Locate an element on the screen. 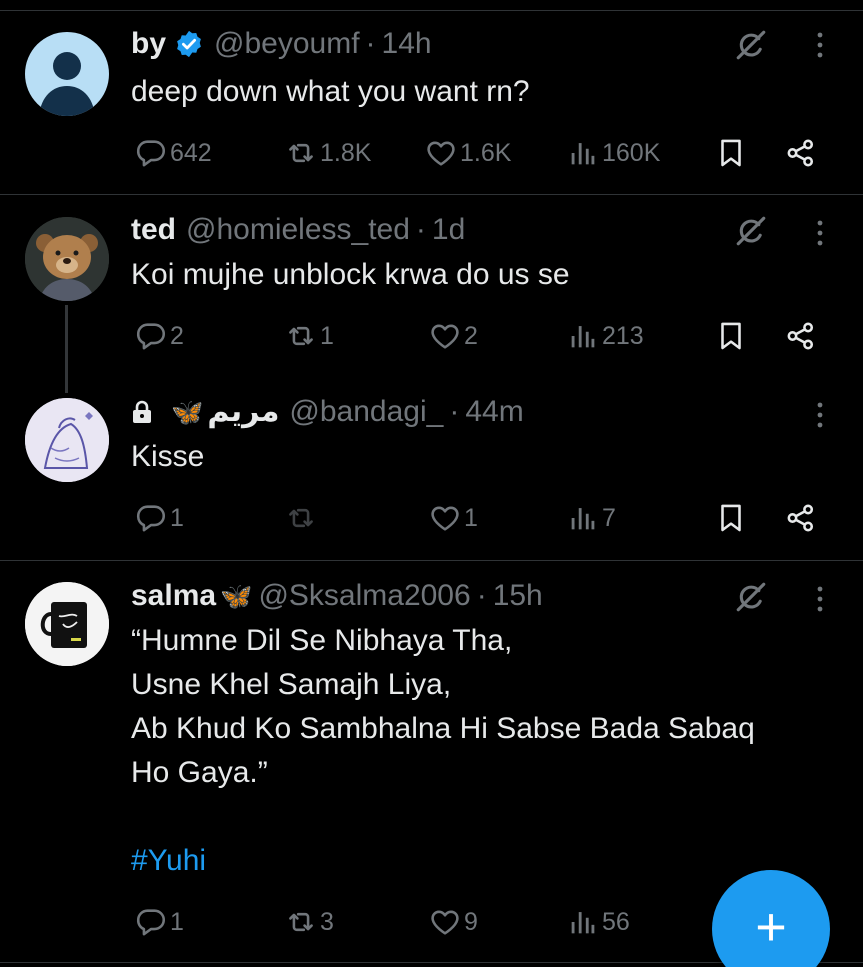  timestamp: 44m is located at coordinates (494, 412).